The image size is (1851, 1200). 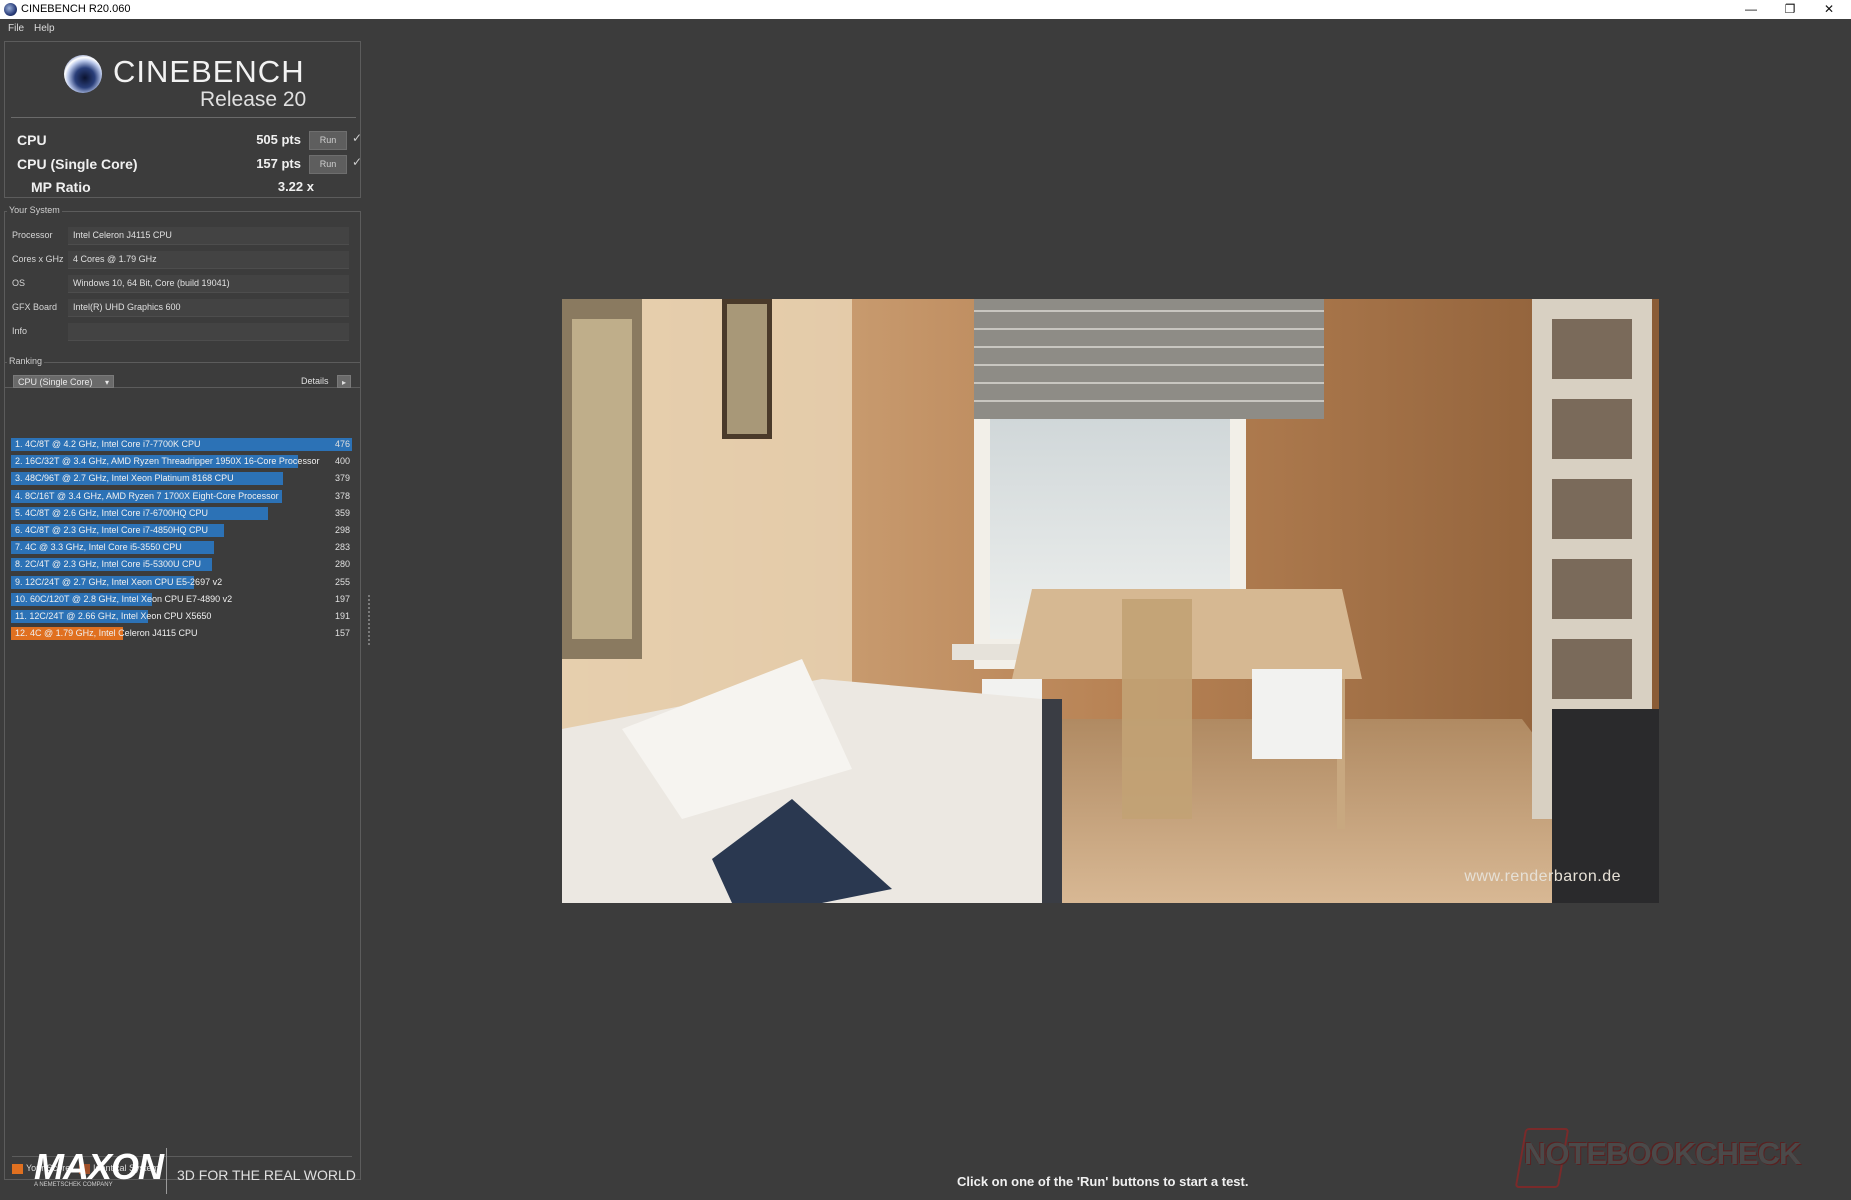 What do you see at coordinates (925, 29) in the screenshot?
I see `menu-bar: File Help` at bounding box center [925, 29].